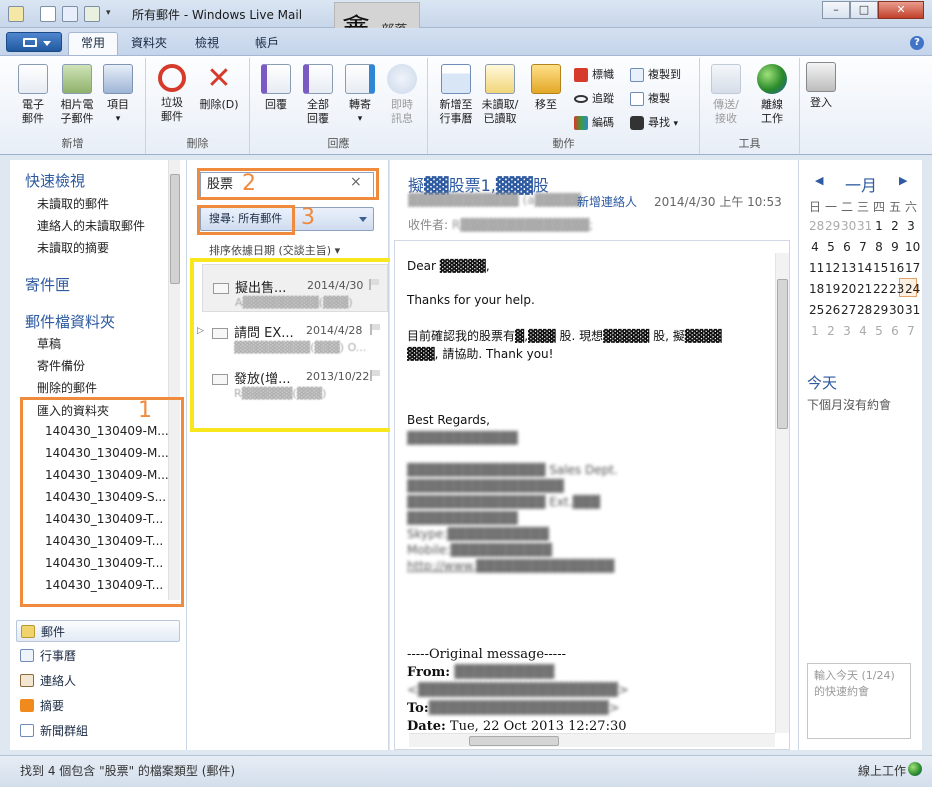 The width and height of the screenshot is (932, 787). I want to click on app-icon, so click(16, 14).